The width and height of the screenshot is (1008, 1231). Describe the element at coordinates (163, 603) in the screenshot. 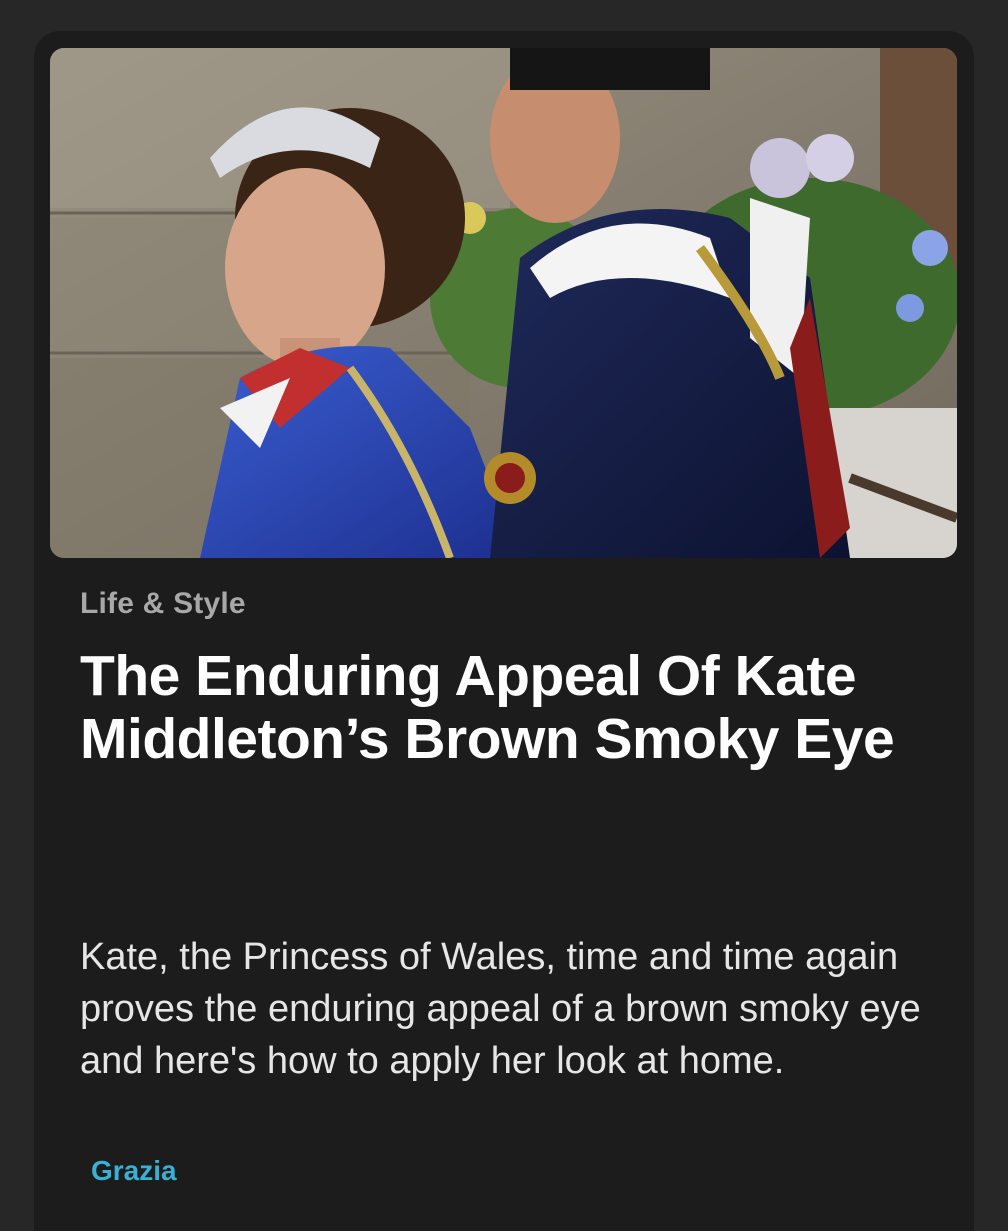

I see `article-category: Life & Style` at that location.